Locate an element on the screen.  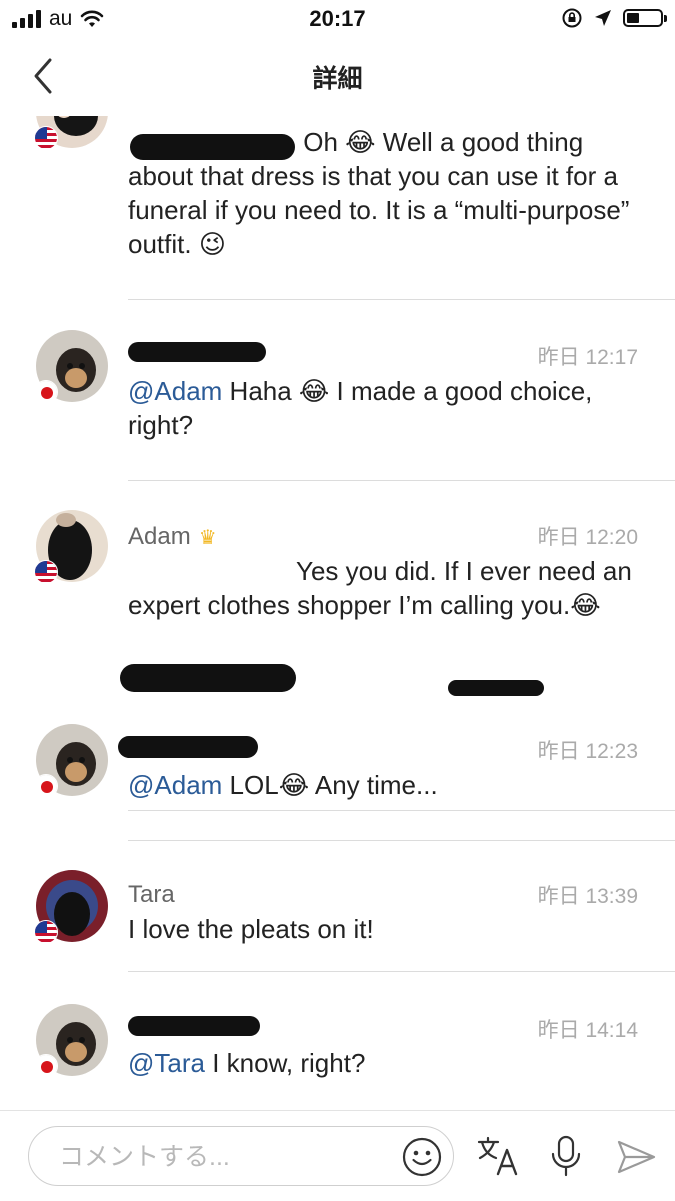
translate-button is located at coordinates (498, 1156).